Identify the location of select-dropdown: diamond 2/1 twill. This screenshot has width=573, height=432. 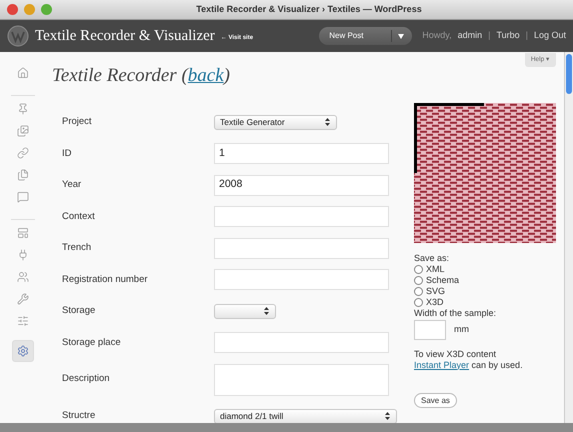
(305, 416).